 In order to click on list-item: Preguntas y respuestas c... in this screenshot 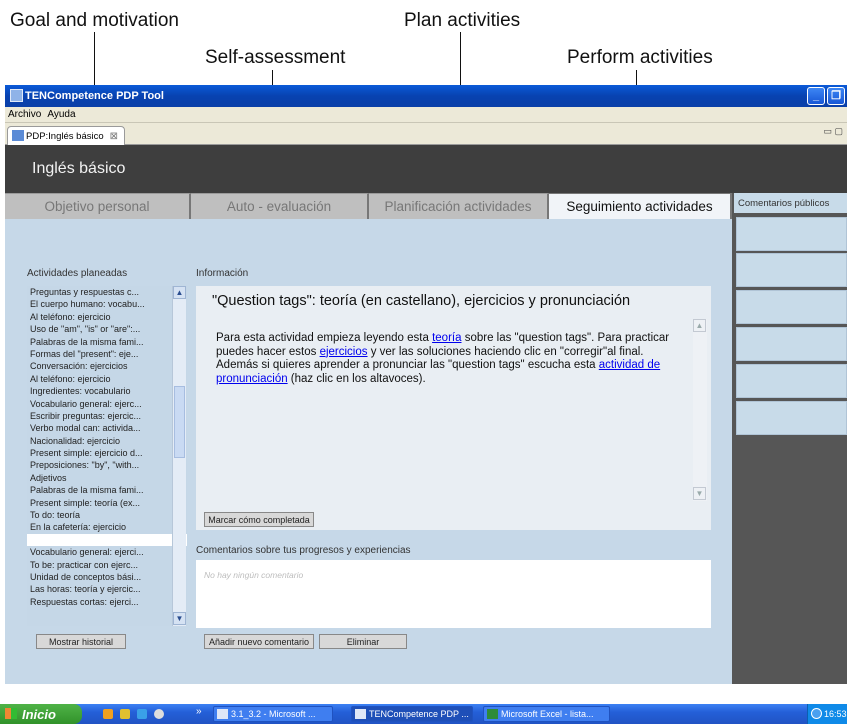, I will do `click(107, 292)`.